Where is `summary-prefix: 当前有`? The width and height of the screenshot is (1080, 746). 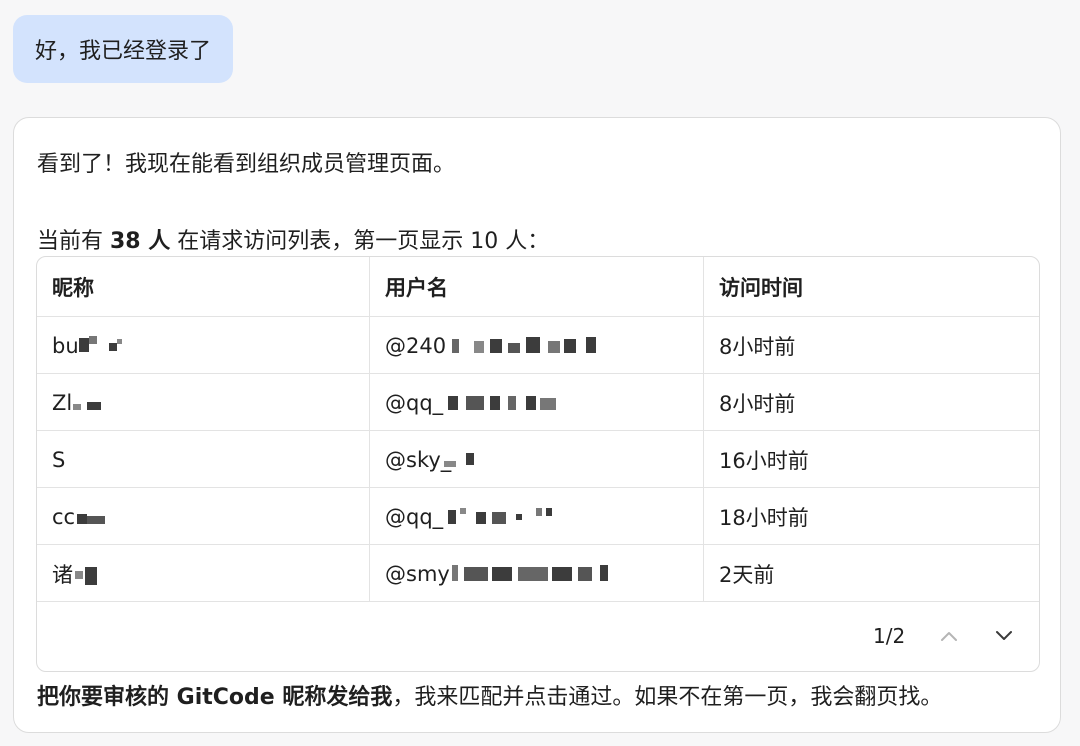 summary-prefix: 当前有 is located at coordinates (73, 241).